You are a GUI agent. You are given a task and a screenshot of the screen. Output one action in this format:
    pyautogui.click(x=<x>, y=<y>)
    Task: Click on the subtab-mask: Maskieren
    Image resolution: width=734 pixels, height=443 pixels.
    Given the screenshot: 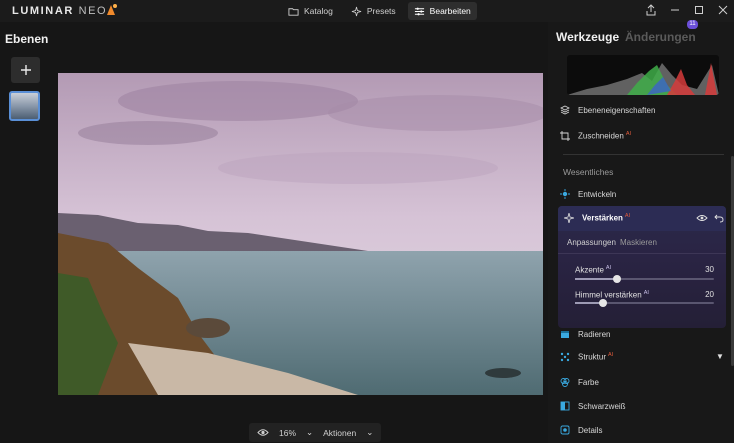 What is the action you would take?
    pyautogui.click(x=638, y=242)
    